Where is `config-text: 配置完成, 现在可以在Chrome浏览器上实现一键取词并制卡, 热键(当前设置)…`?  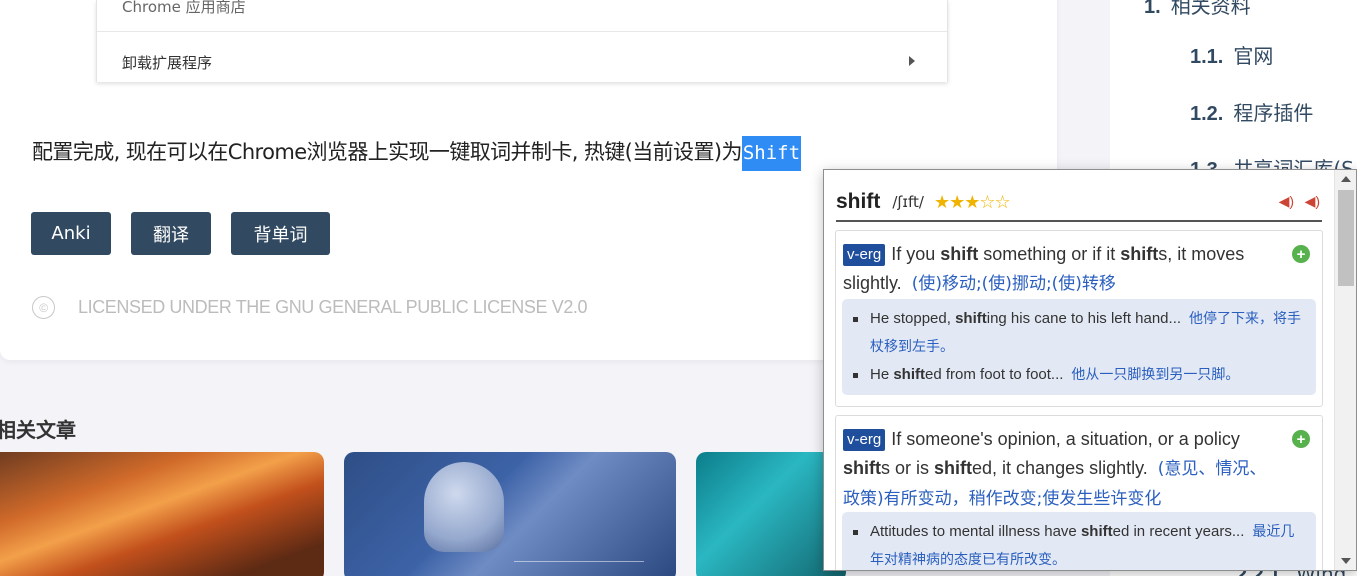
config-text: 配置完成, 现在可以在Chrome浏览器上实现一键取词并制卡, 热键(当前设置)… is located at coordinates (387, 152).